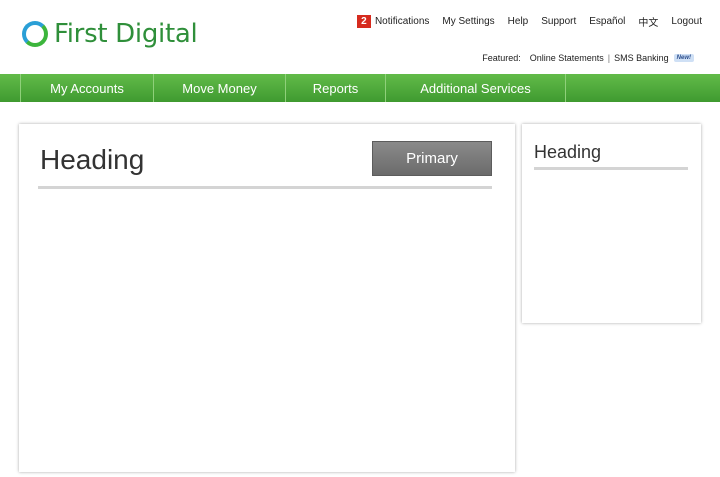 The image size is (720, 477). Describe the element at coordinates (558, 21) in the screenshot. I see `support-link: Support` at that location.